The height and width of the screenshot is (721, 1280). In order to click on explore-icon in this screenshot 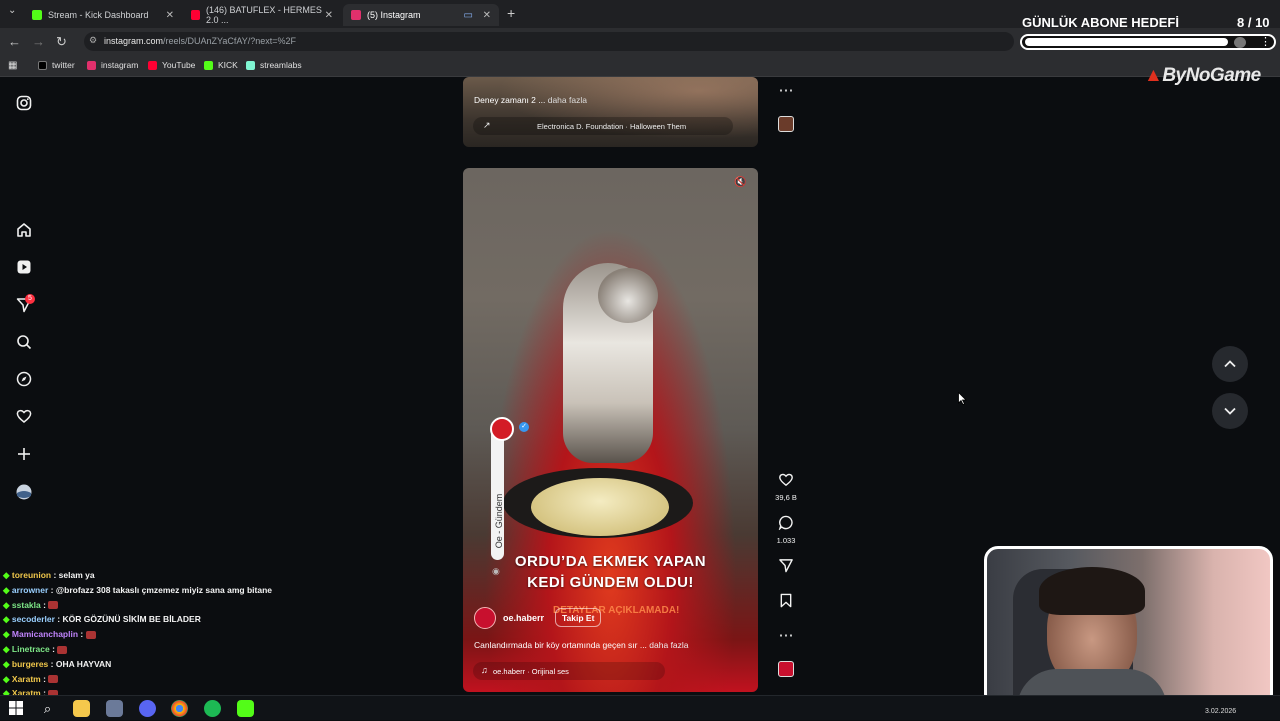, I will do `click(24, 380)`.